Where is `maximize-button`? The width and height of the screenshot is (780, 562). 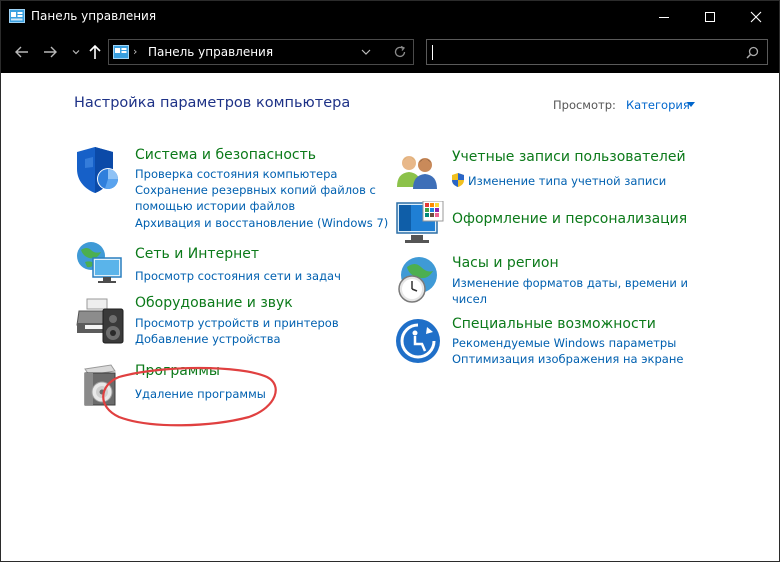 maximize-button is located at coordinates (710, 16).